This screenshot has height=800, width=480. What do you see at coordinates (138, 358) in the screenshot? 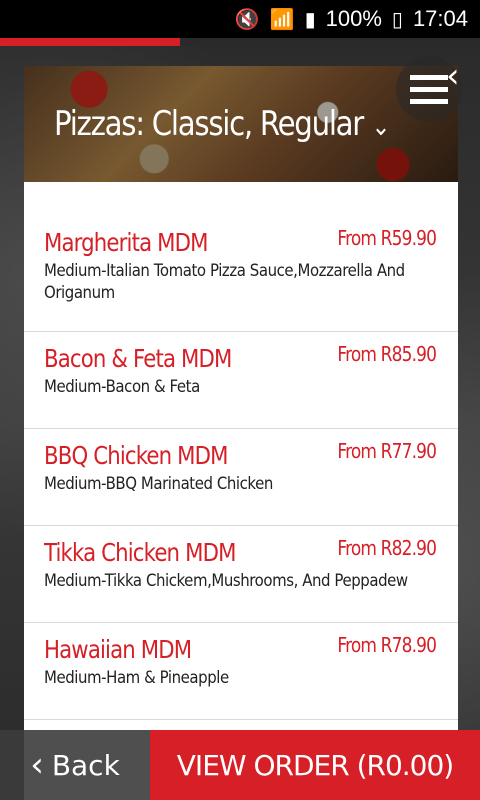
I see `item-name: Bacon & Feta MDM` at bounding box center [138, 358].